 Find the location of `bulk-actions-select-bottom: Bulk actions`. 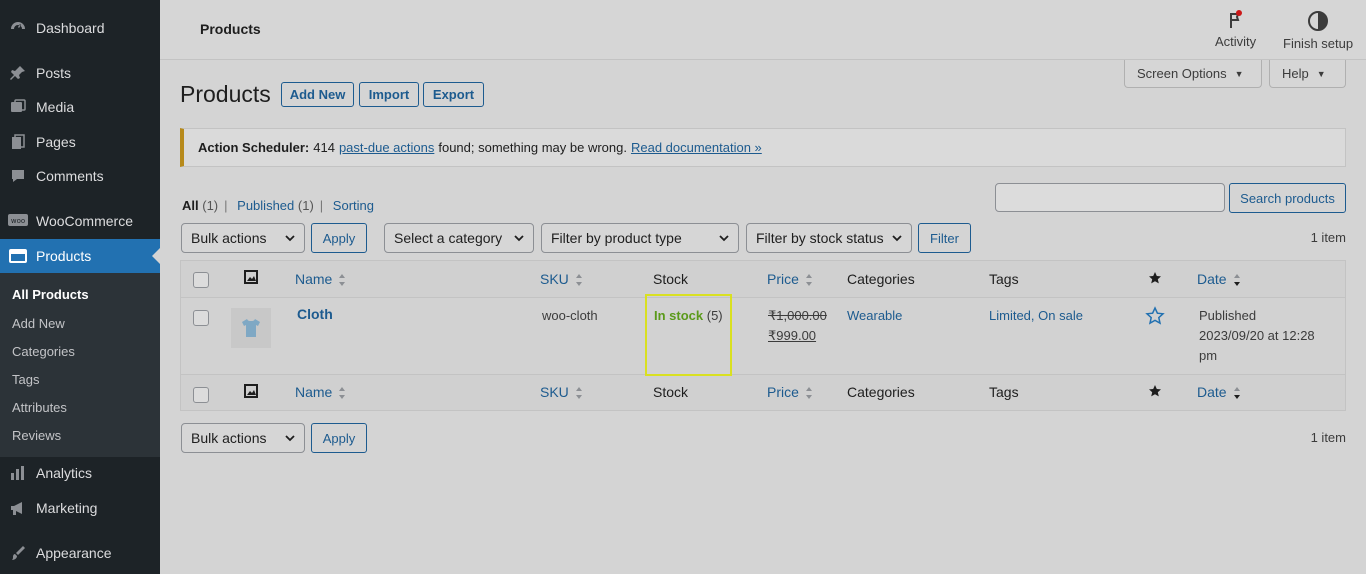

bulk-actions-select-bottom: Bulk actions is located at coordinates (243, 438).